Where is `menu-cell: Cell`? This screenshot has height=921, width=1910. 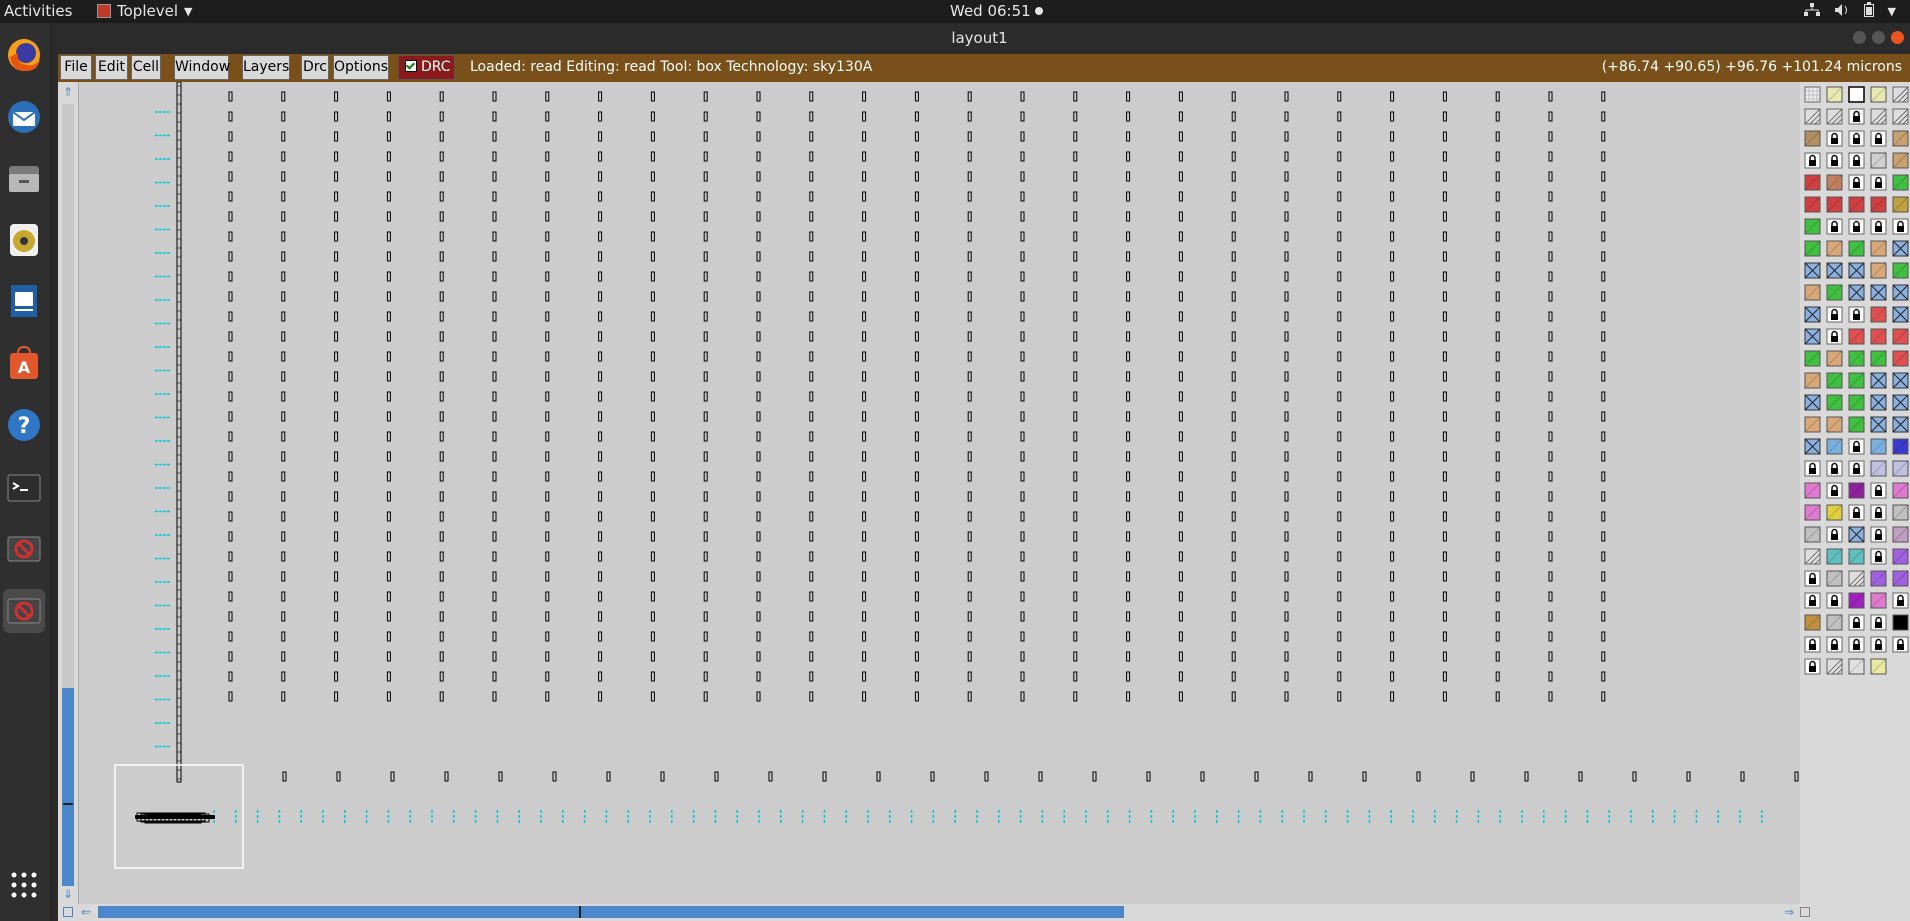 menu-cell: Cell is located at coordinates (146, 67).